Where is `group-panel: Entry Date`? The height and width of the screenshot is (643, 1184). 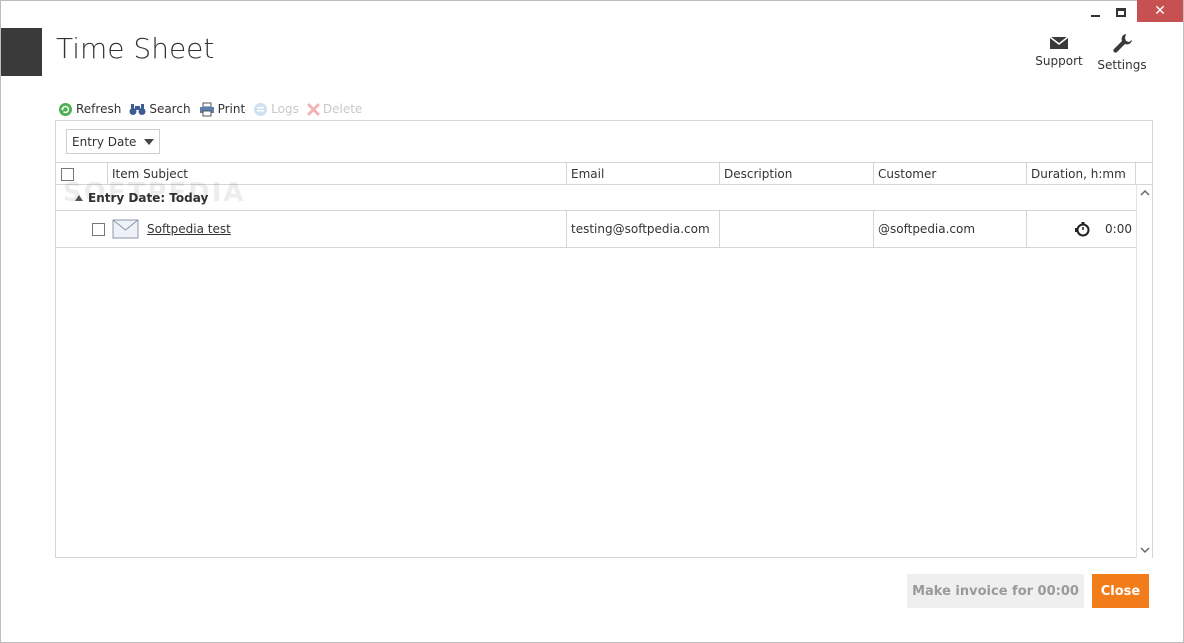
group-panel: Entry Date is located at coordinates (604, 141).